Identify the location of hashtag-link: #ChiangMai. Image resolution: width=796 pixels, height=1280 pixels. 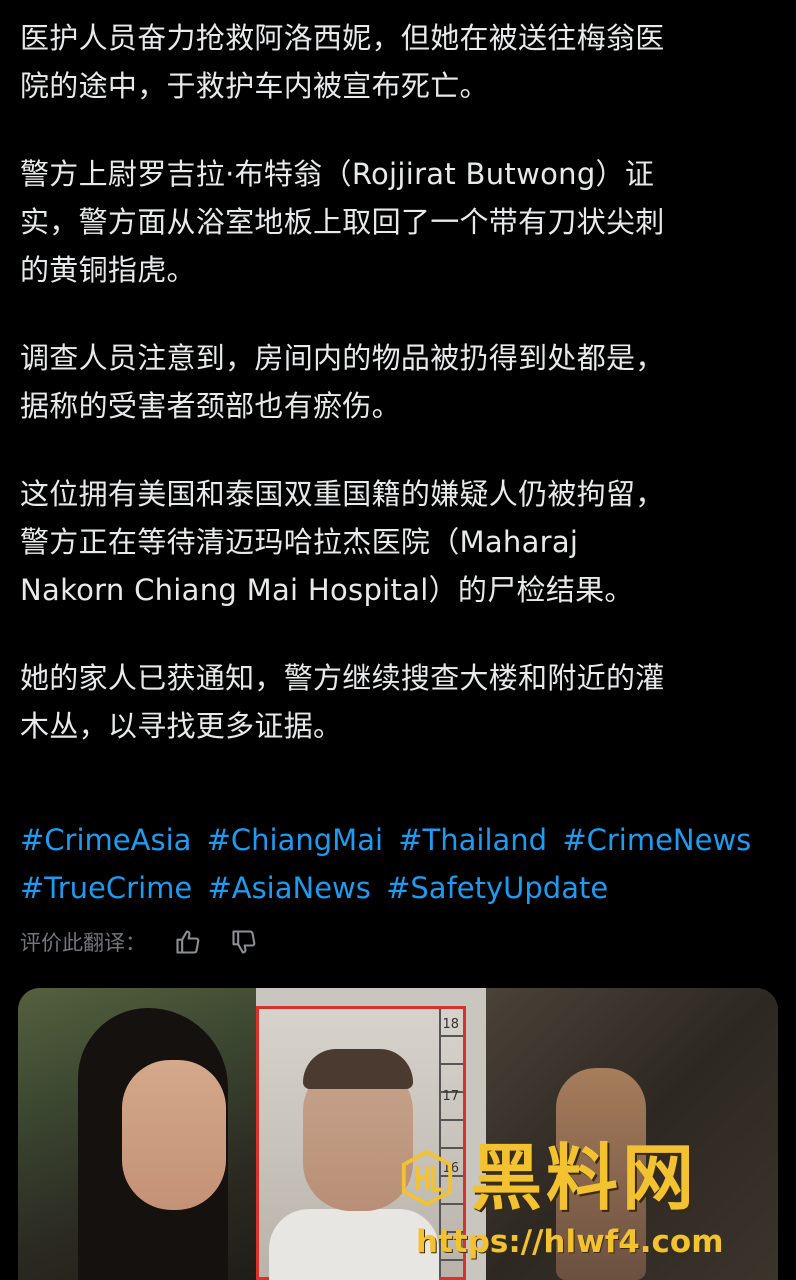
(295, 840).